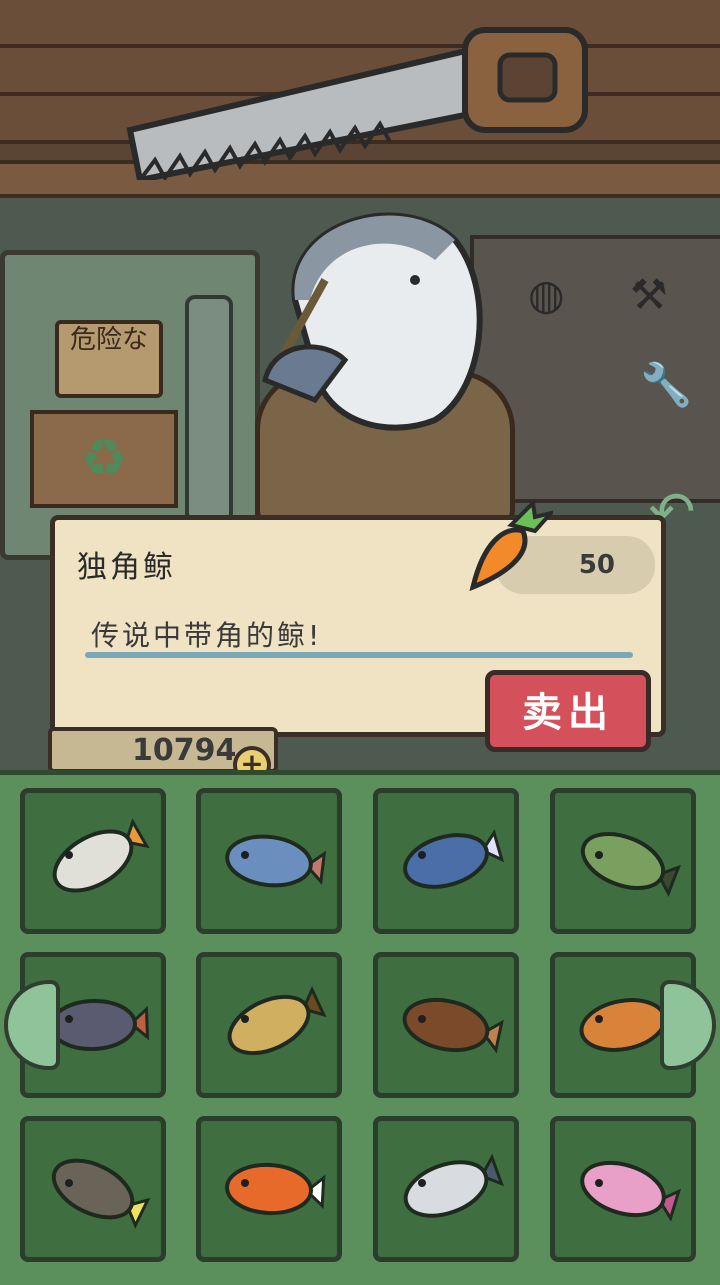  I want to click on narwhal-icon, so click(453, 1185).